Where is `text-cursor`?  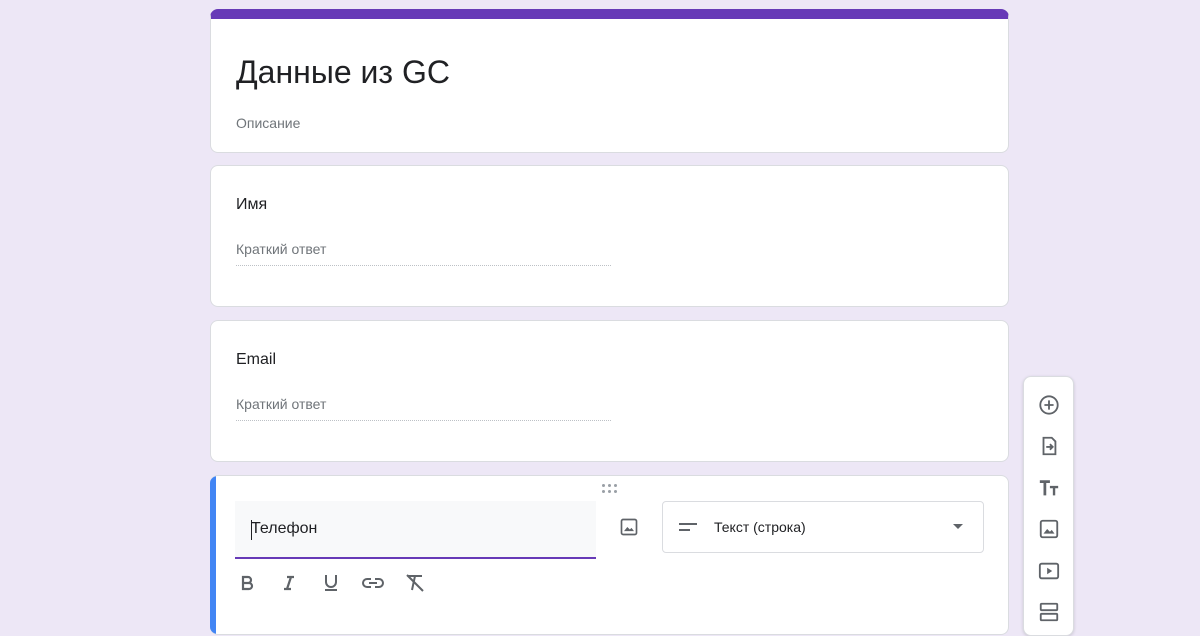 text-cursor is located at coordinates (251, 530).